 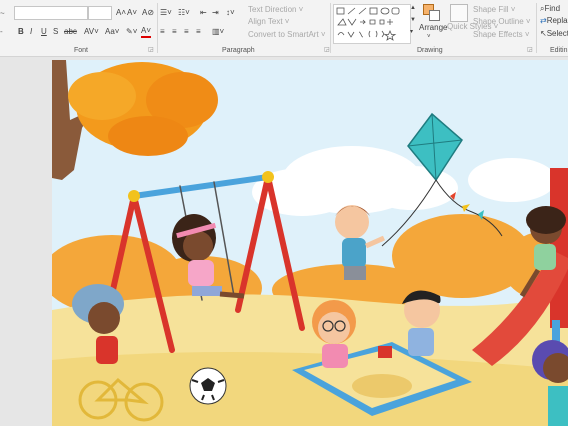 What do you see at coordinates (208, 386) in the screenshot?
I see `soccer-ball` at bounding box center [208, 386].